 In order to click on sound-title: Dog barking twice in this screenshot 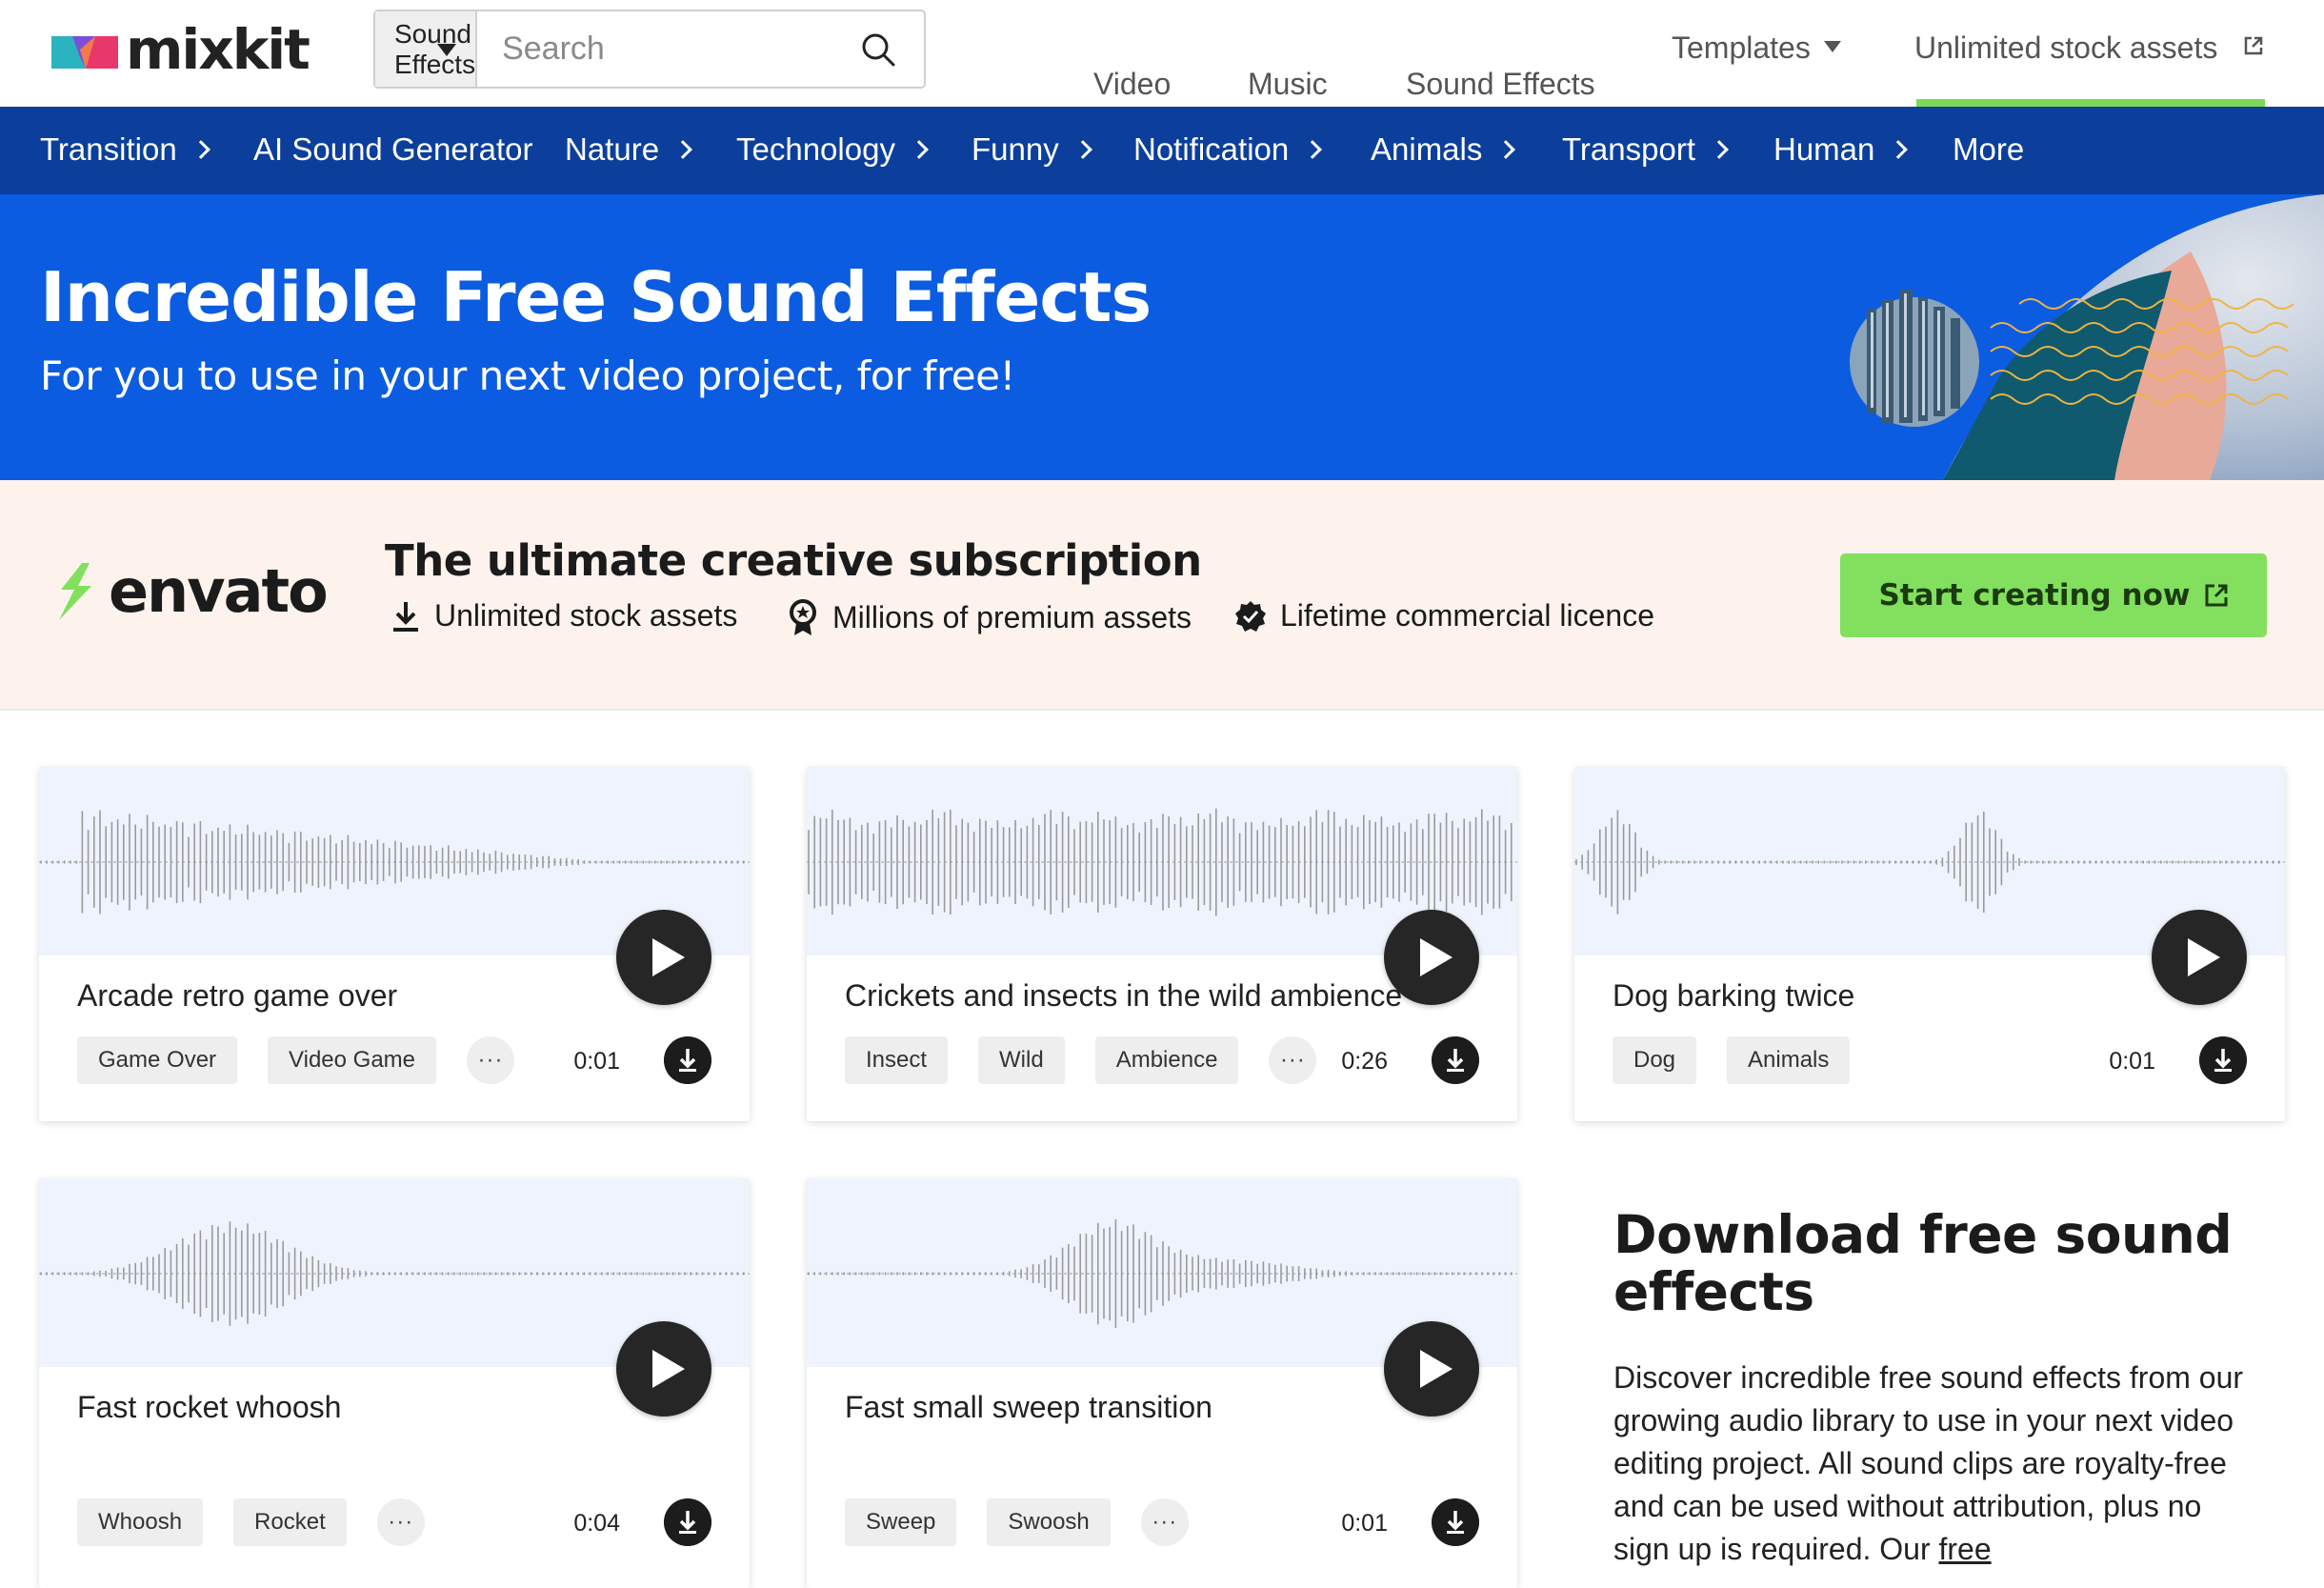, I will do `click(1734, 996)`.